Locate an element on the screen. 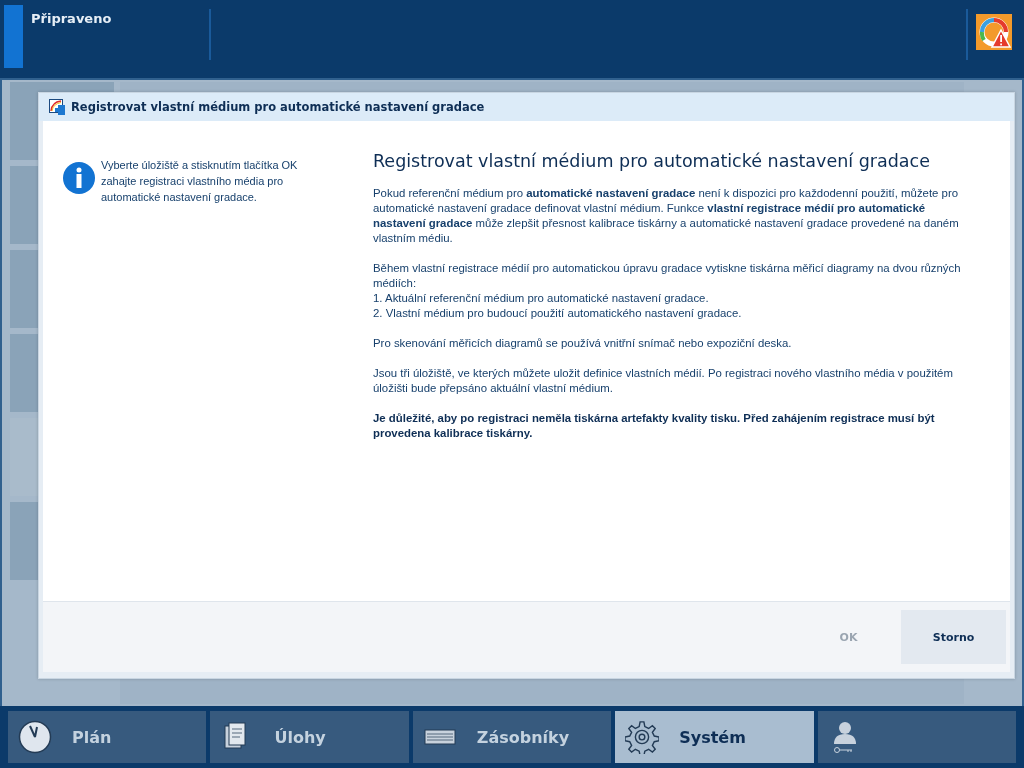  printer-status: Připraveno is located at coordinates (71, 19).